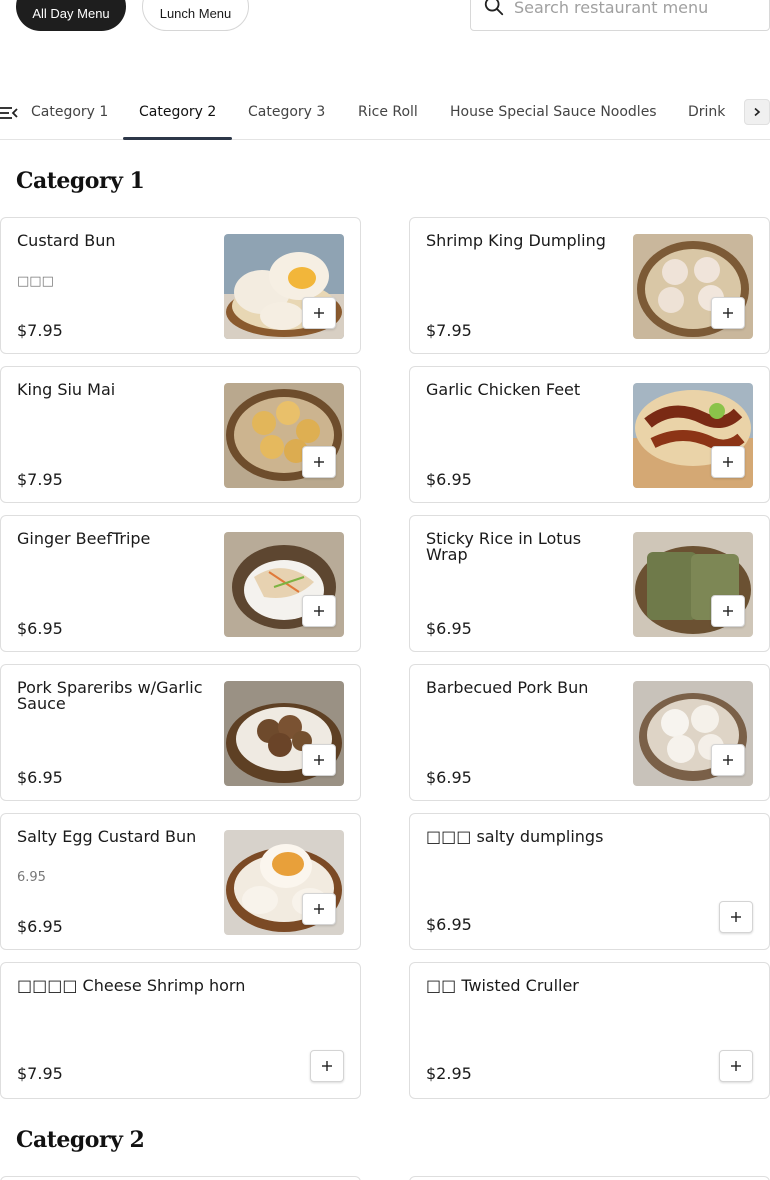 The width and height of the screenshot is (770, 1180). I want to click on item-name: King Siu Mai, so click(66, 389).